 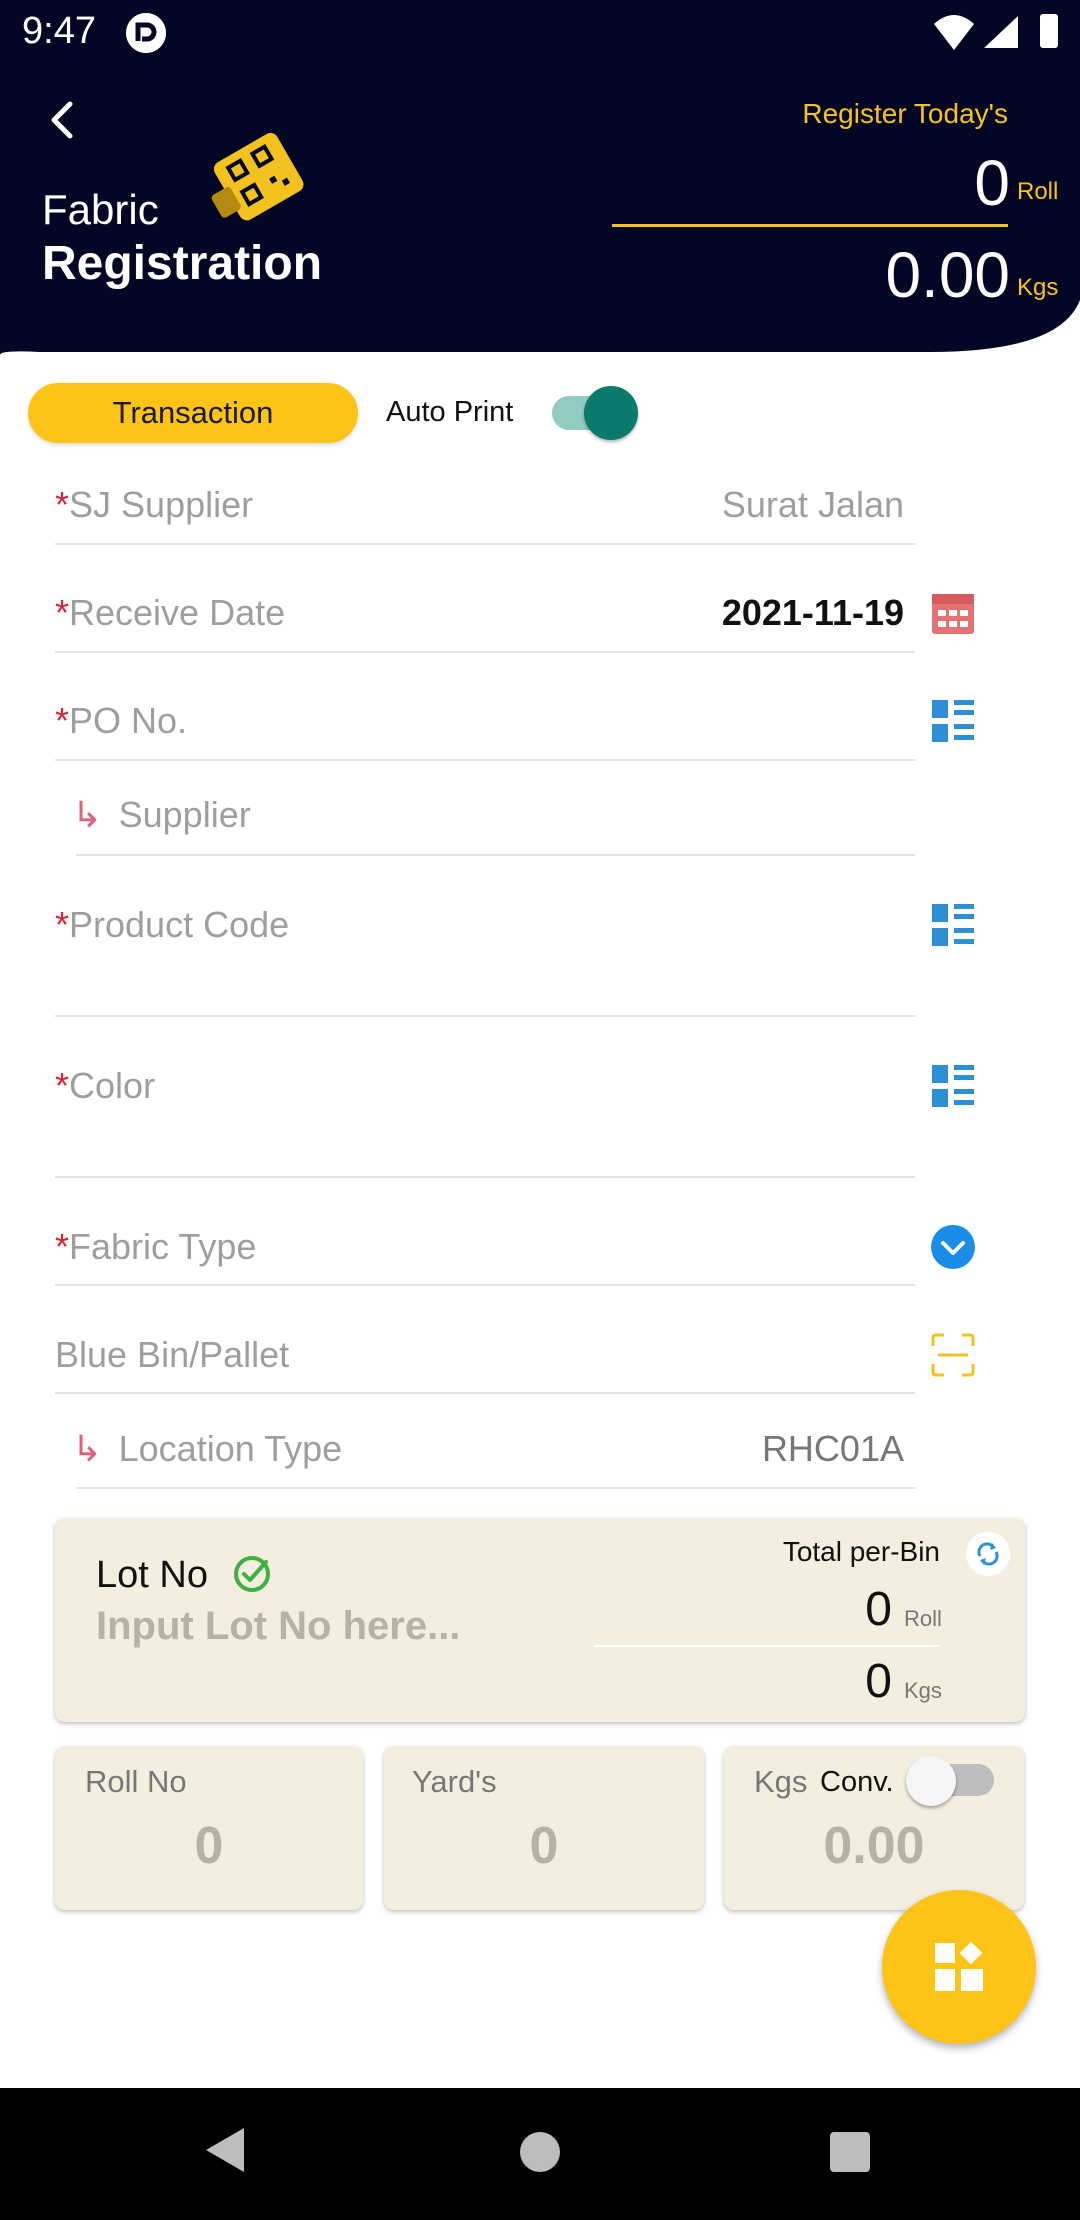 I want to click on sj-supplier-field: *SJ Supplier, so click(x=154, y=505).